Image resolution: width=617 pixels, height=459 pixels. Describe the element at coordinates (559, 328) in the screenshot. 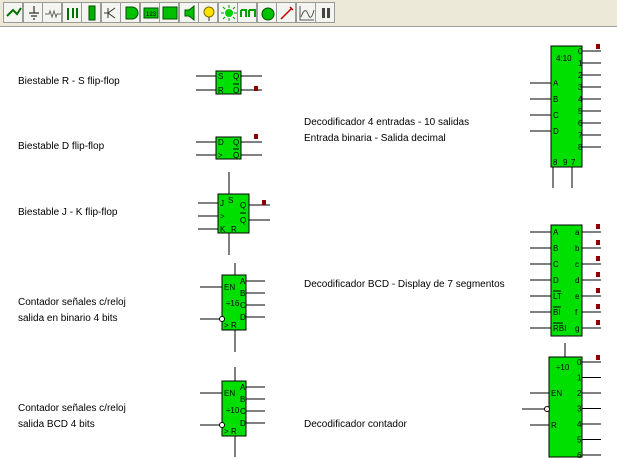

I see `pin-label: RBI` at that location.